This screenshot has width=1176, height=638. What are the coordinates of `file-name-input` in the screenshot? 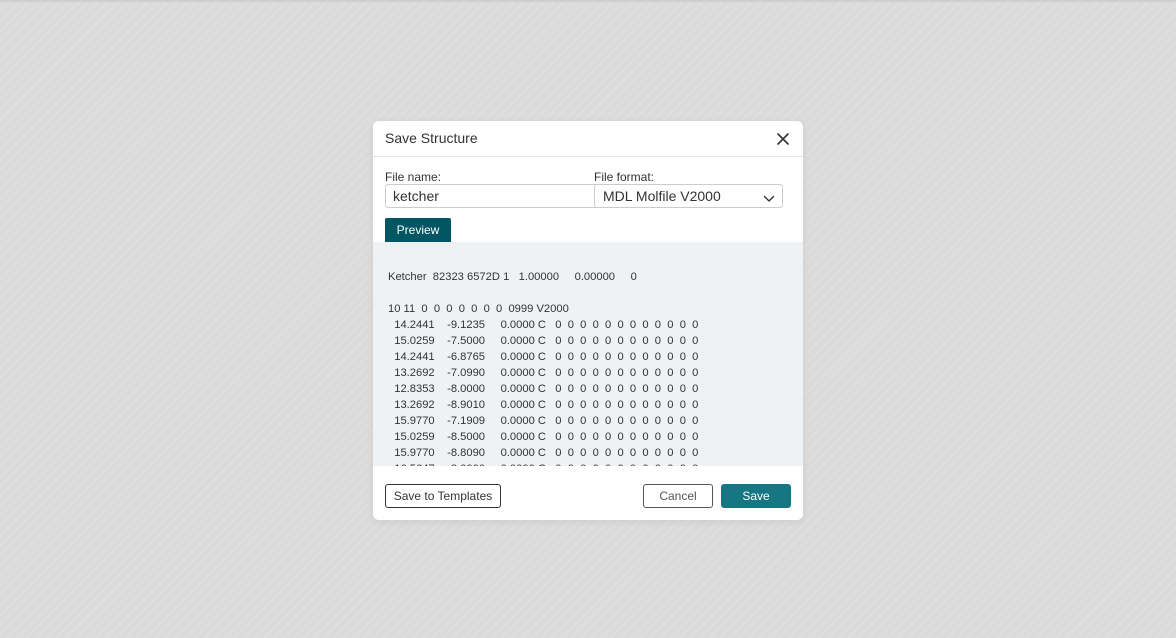 It's located at (492, 196).